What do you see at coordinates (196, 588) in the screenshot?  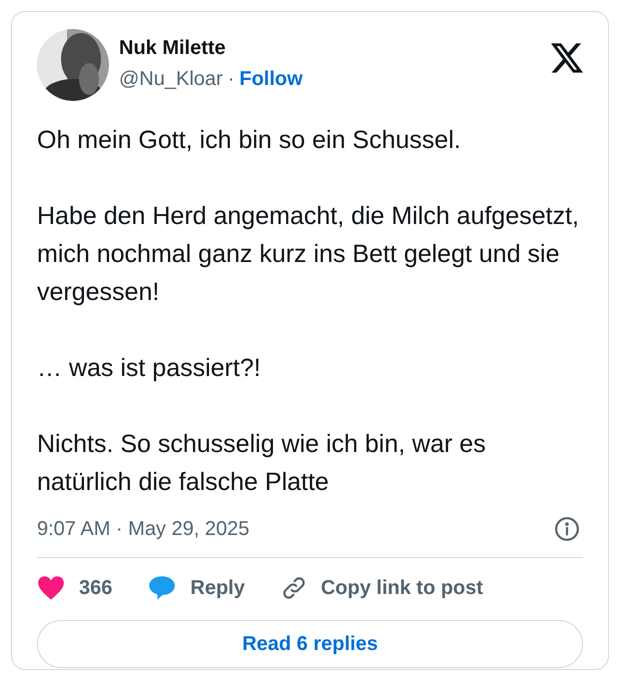 I see `reply-action: Reply` at bounding box center [196, 588].